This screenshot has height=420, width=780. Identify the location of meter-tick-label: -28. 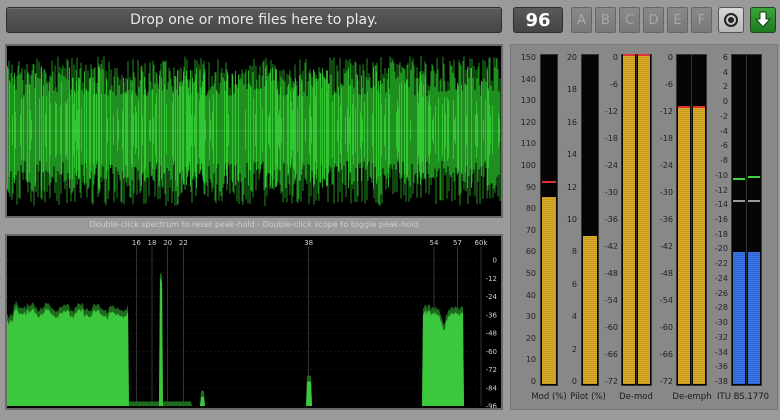
(721, 308).